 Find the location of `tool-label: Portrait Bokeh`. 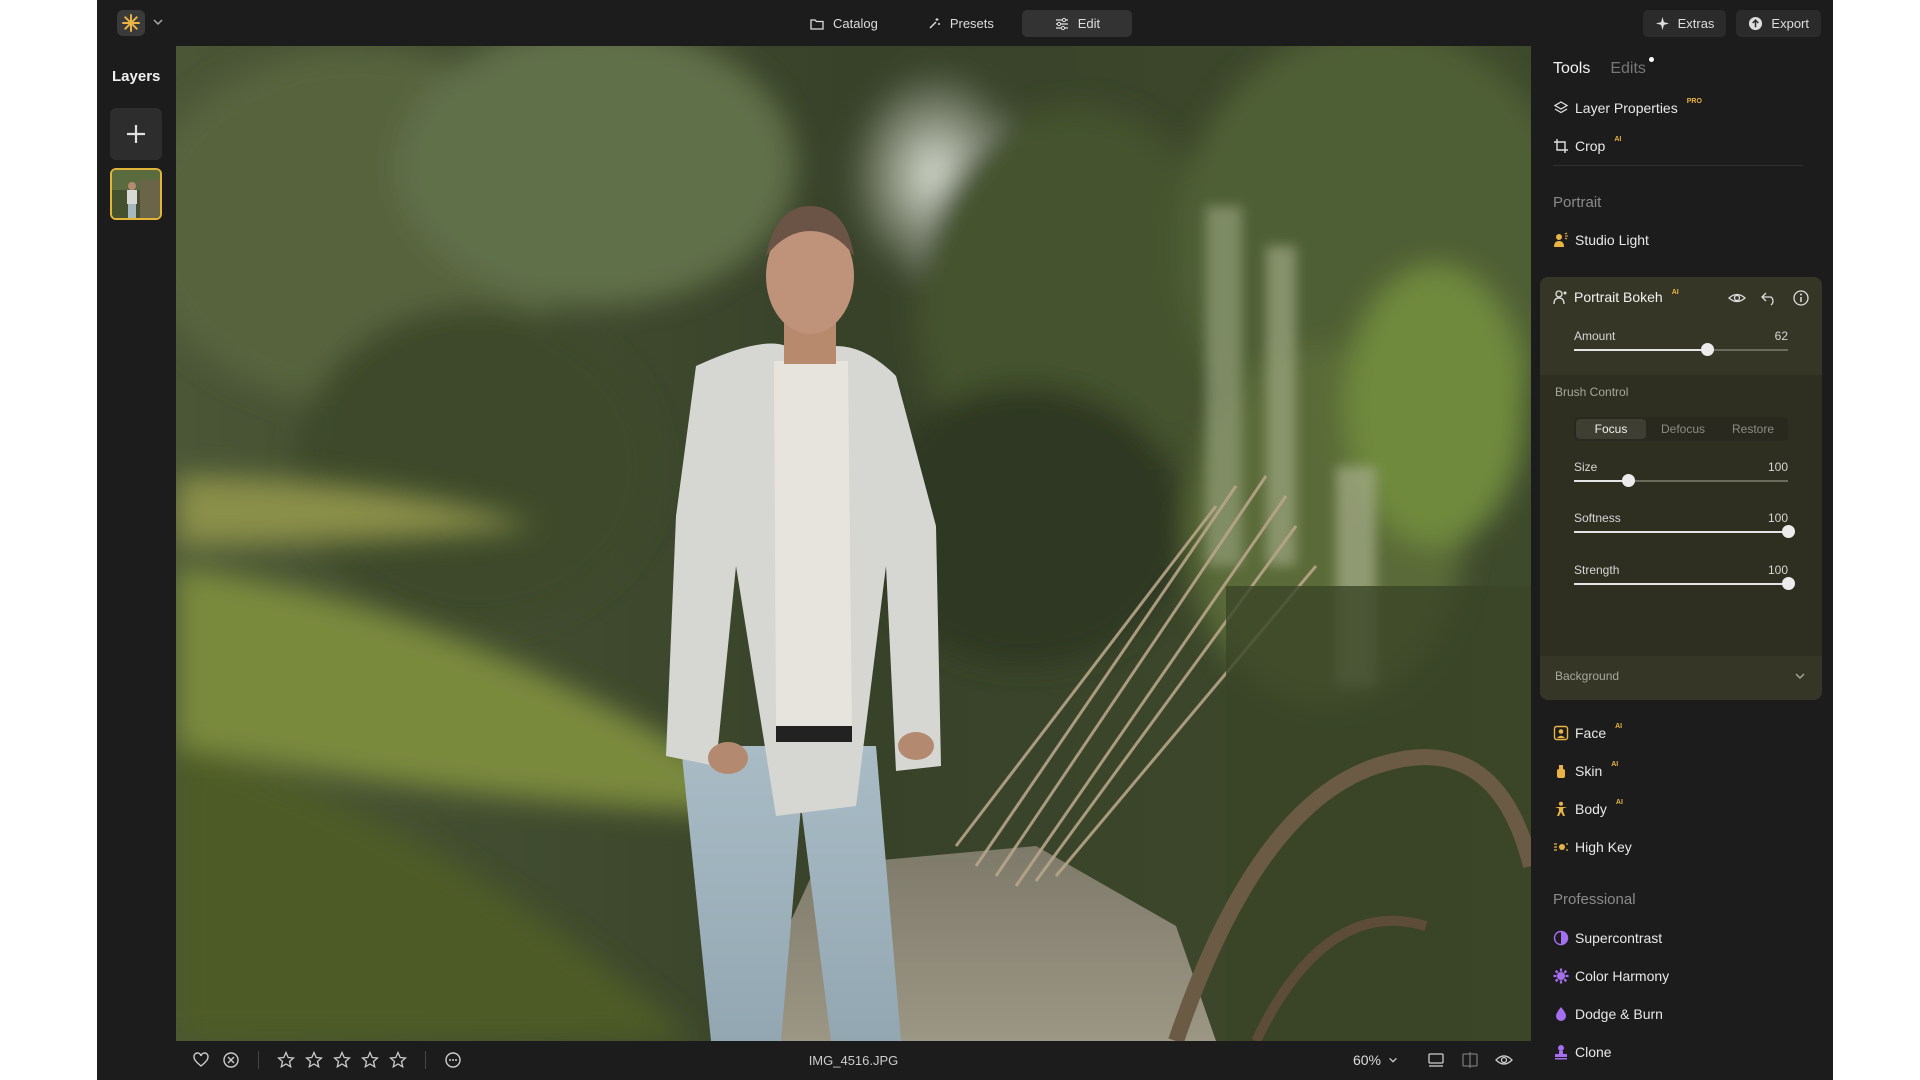

tool-label: Portrait Bokeh is located at coordinates (1618, 297).